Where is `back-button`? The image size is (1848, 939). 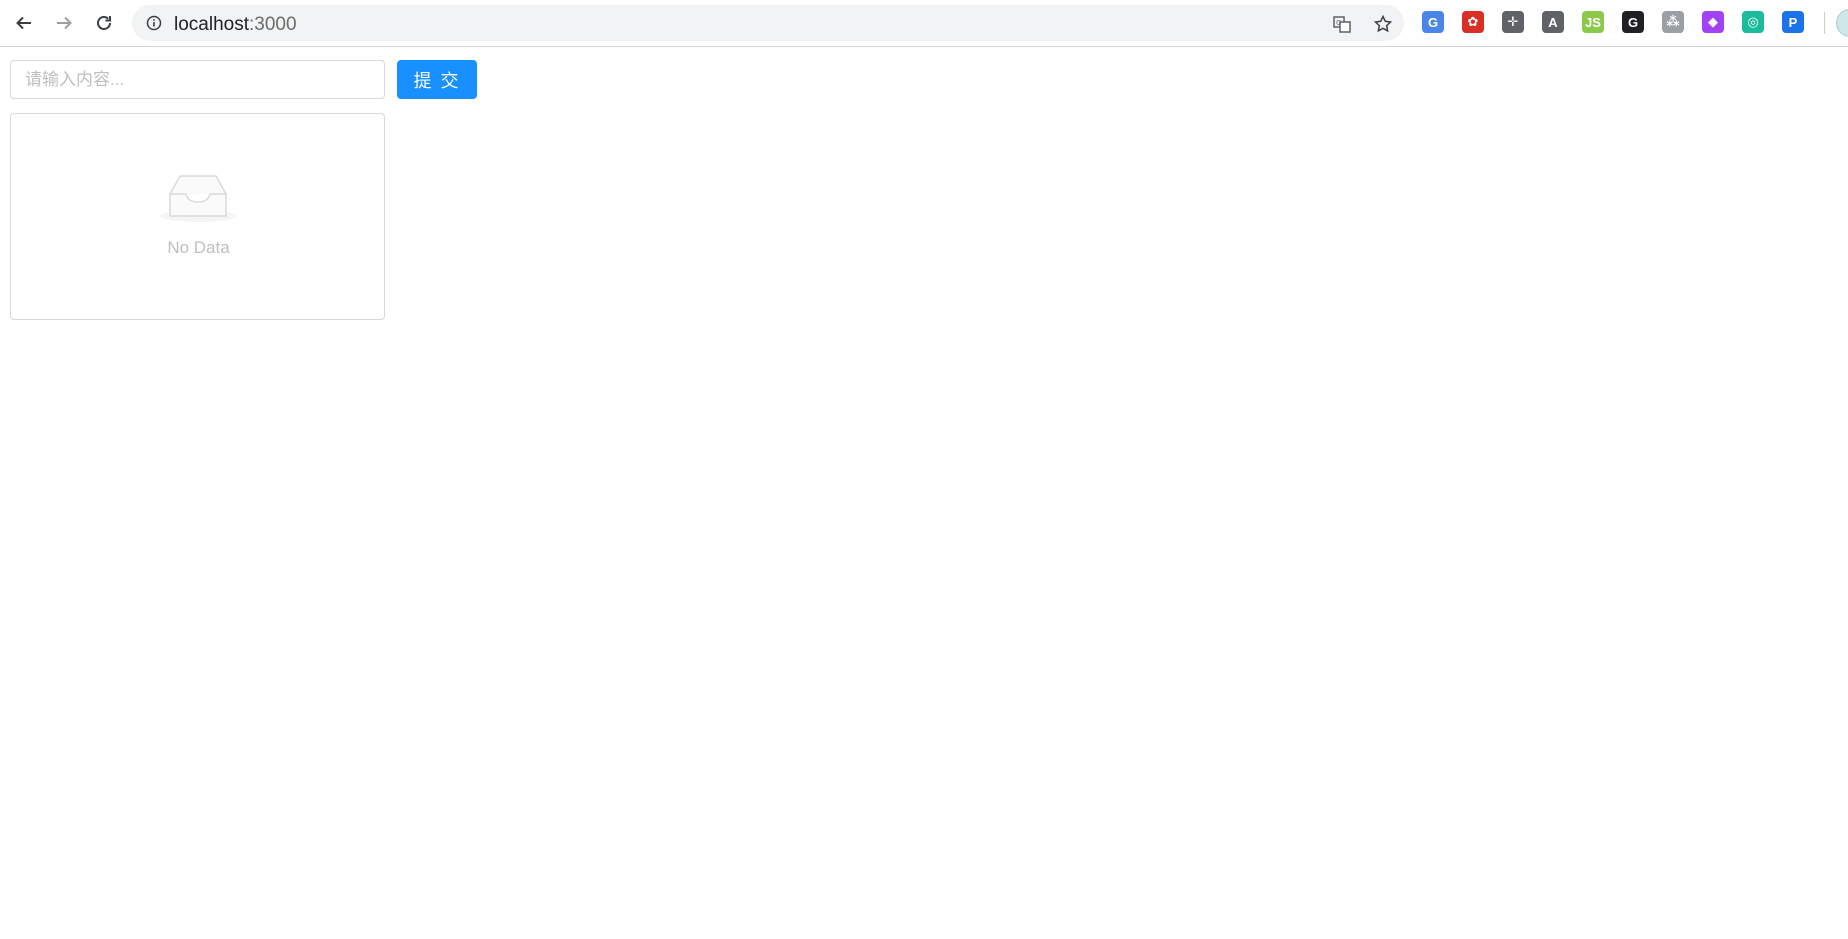 back-button is located at coordinates (24, 23).